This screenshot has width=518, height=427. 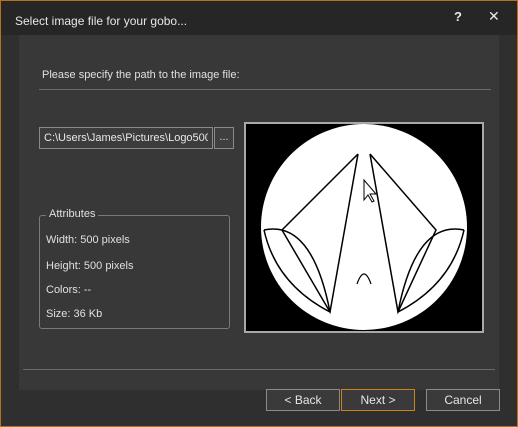 What do you see at coordinates (72, 214) in the screenshot?
I see `attributes-legend: Attributes` at bounding box center [72, 214].